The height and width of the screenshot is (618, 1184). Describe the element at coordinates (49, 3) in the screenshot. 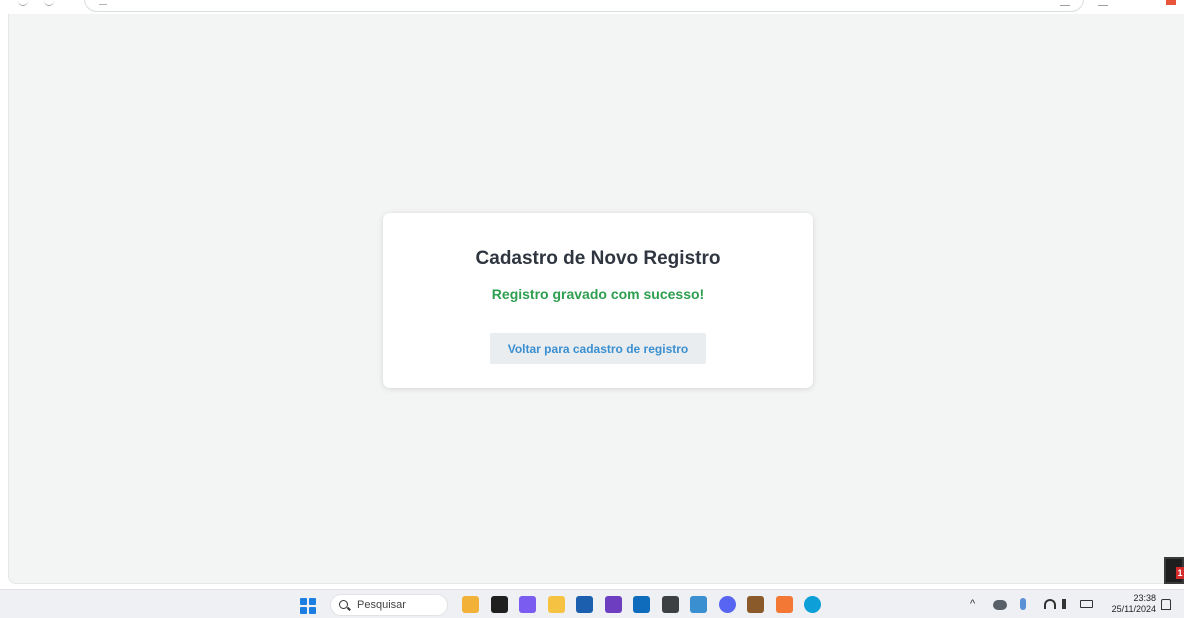

I see `reload-icon` at that location.